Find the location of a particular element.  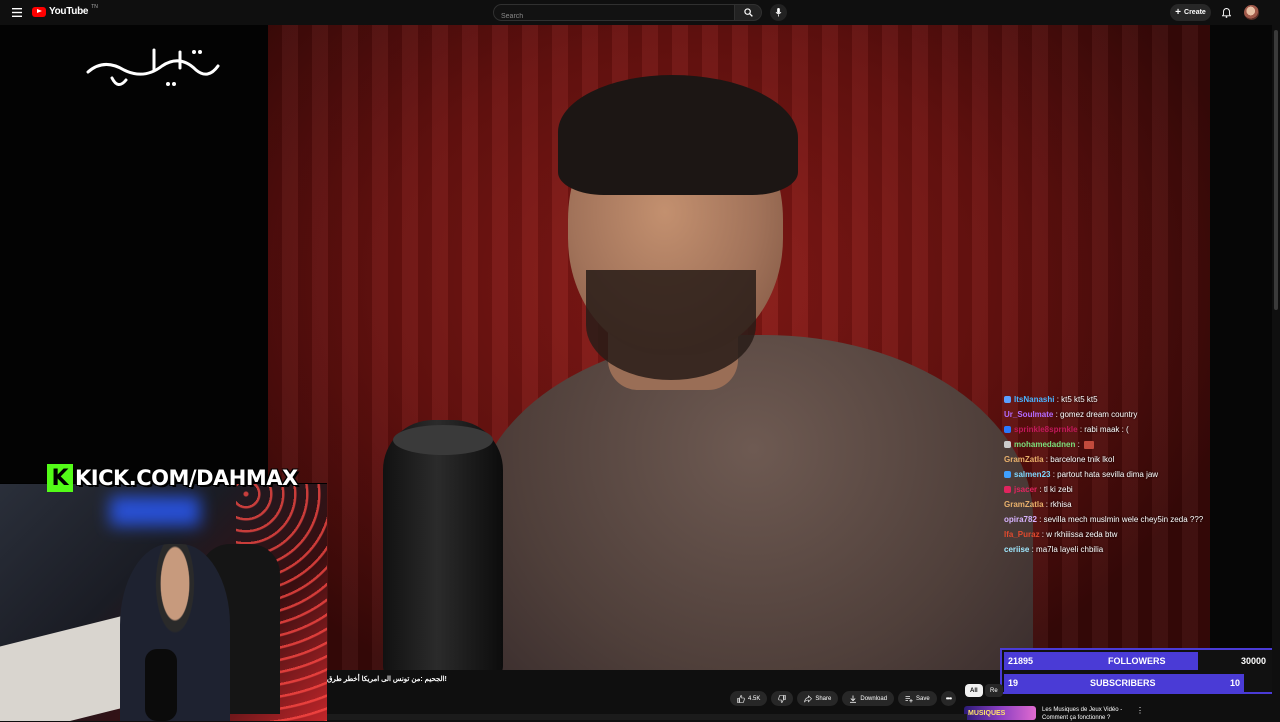

thumbs-down-icon is located at coordinates (782, 698).